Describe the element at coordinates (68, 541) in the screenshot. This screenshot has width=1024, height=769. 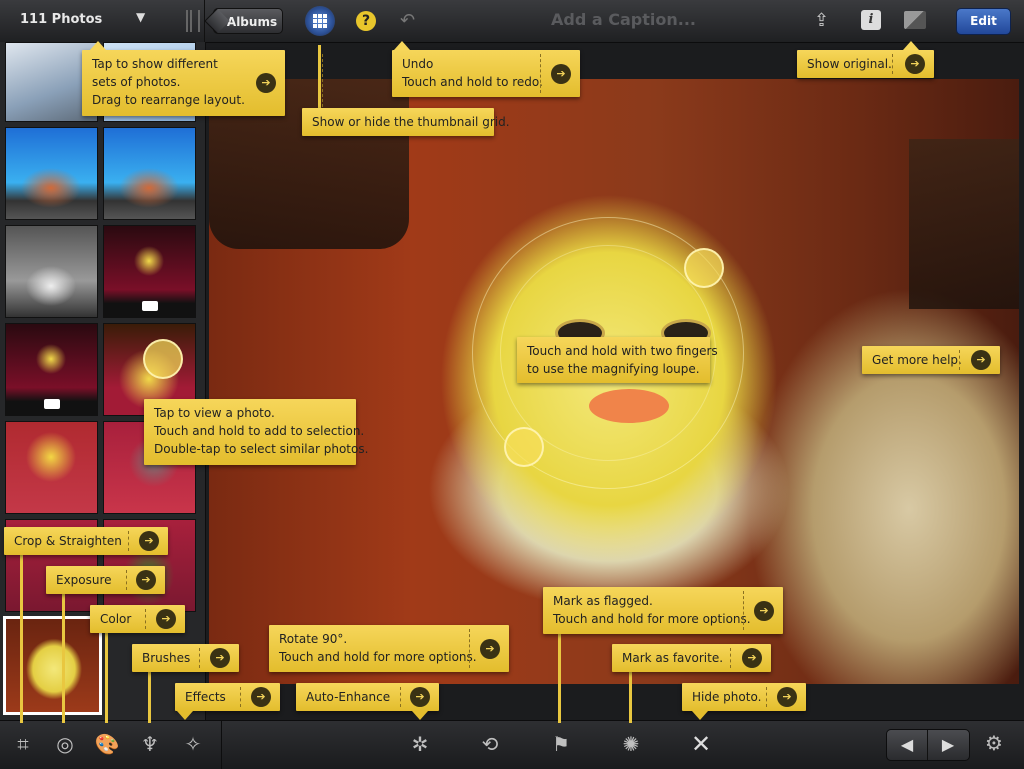
I see `callout-text: Crop & Straighten` at that location.